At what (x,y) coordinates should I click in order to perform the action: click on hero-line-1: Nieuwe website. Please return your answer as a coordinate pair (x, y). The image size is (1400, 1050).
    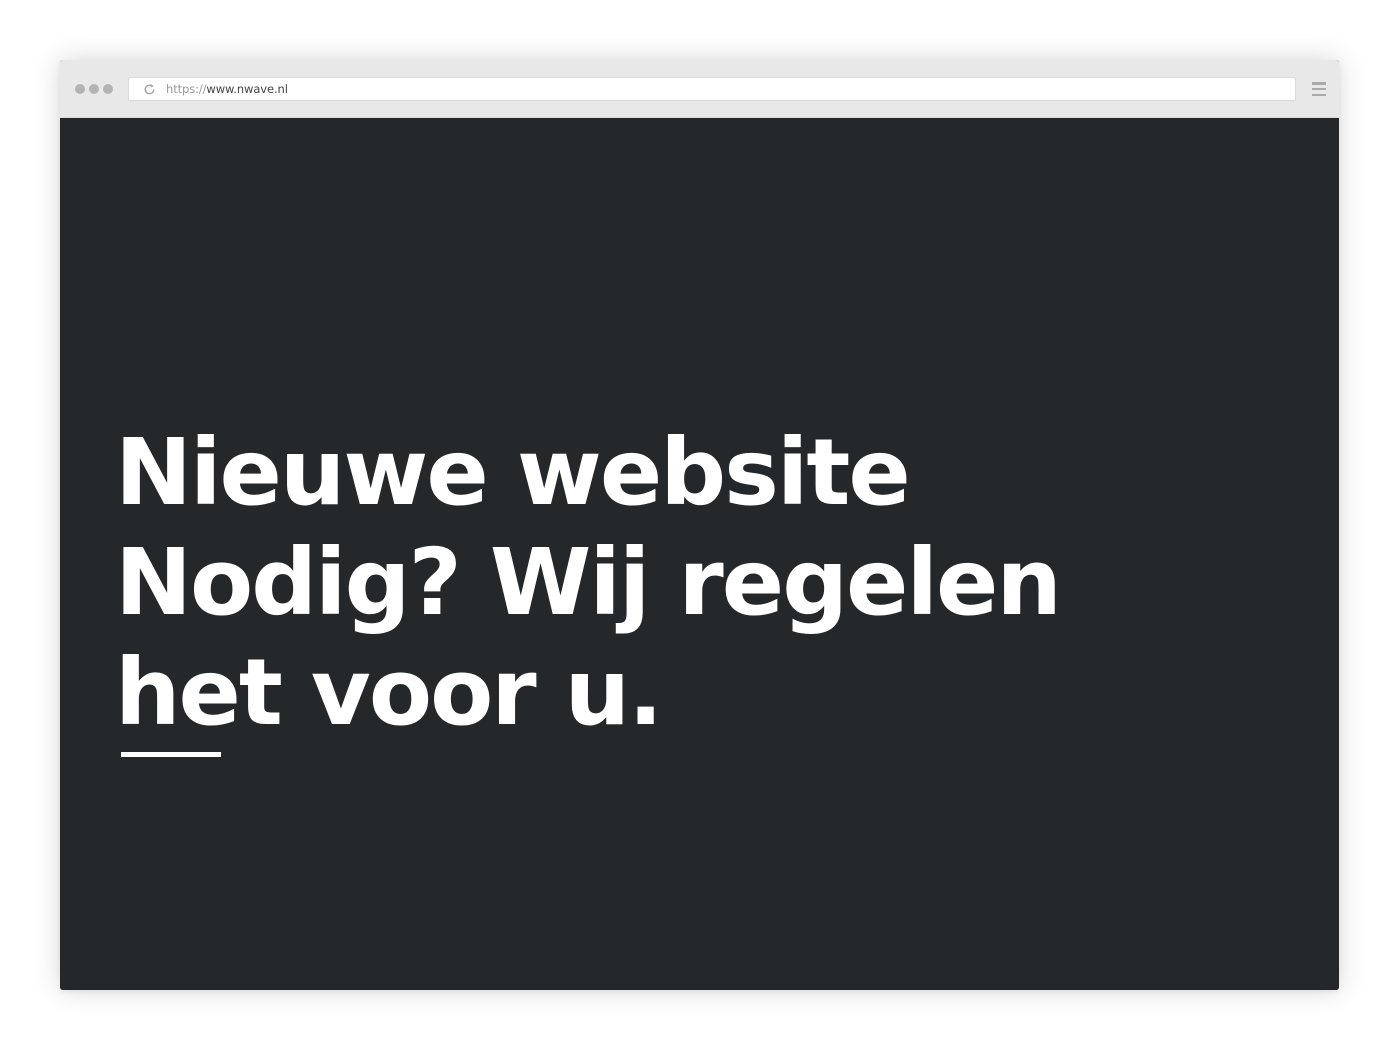
    Looking at the image, I should click on (513, 472).